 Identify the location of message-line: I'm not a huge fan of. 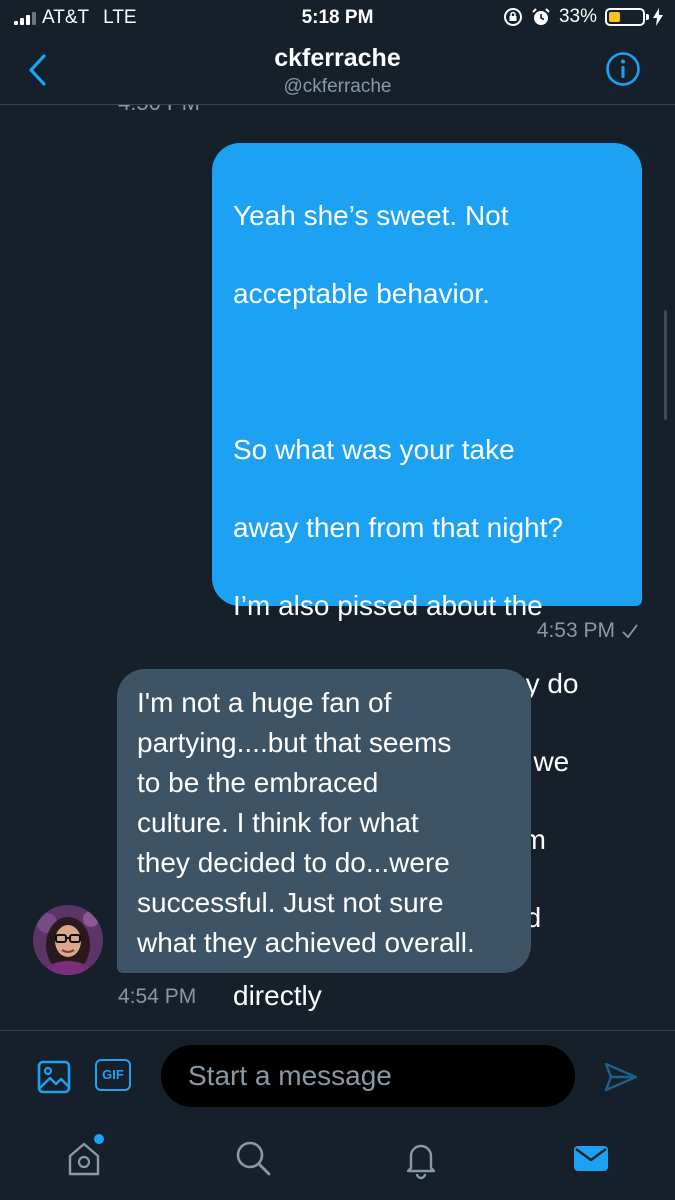
(264, 702).